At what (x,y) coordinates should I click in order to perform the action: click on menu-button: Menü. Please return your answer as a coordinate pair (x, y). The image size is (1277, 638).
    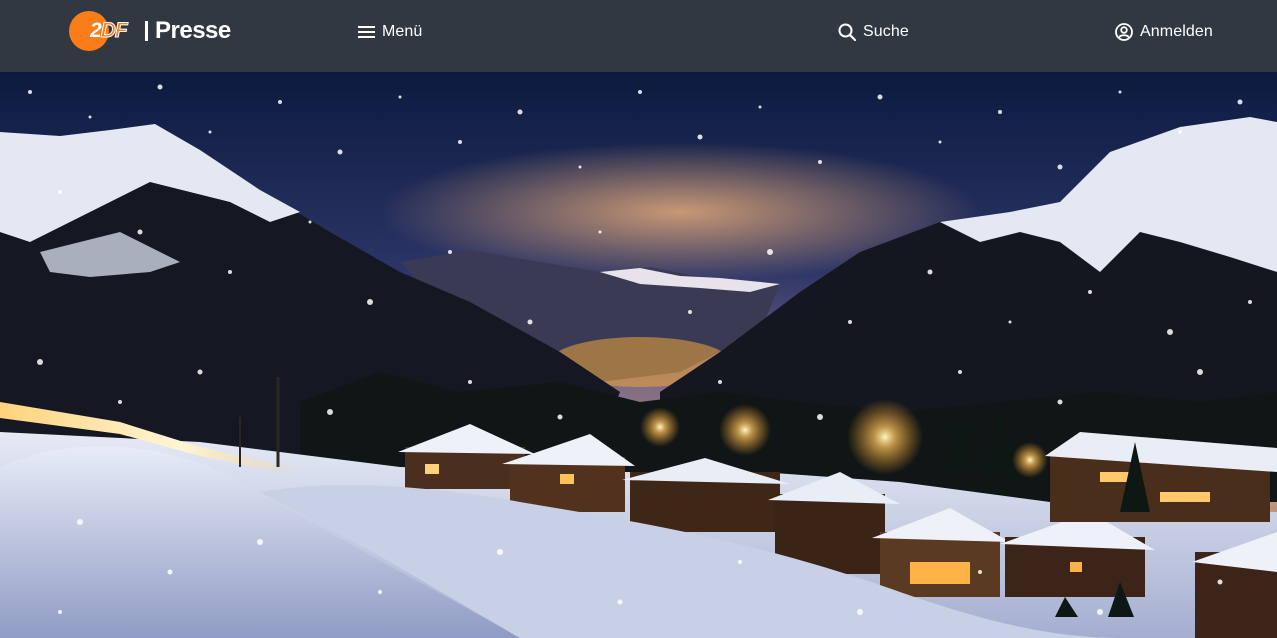
    Looking at the image, I should click on (390, 32).